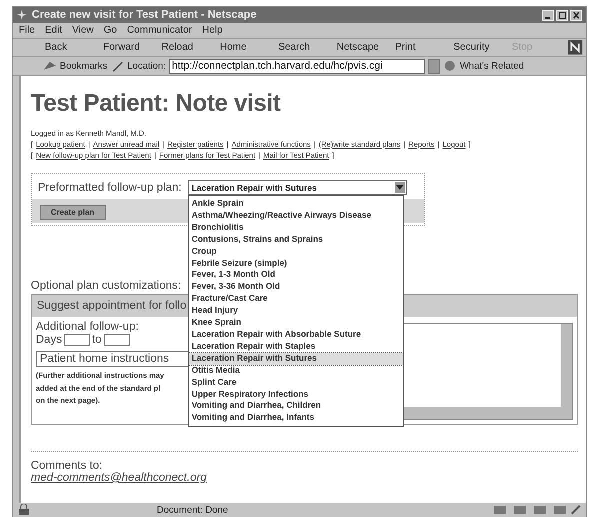 The width and height of the screenshot is (592, 517). I want to click on location-label: Location:, so click(147, 66).